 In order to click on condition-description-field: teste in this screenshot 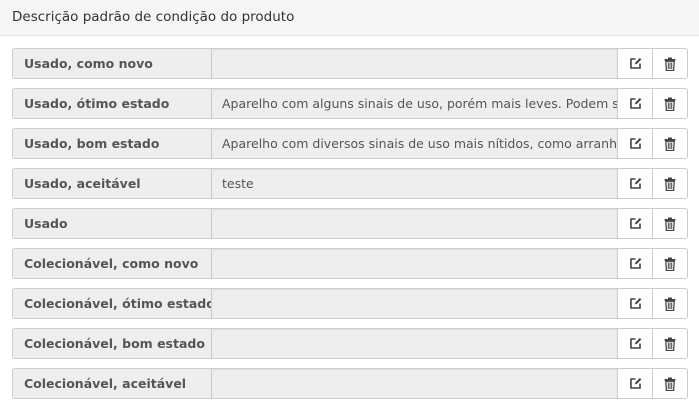, I will do `click(414, 183)`.